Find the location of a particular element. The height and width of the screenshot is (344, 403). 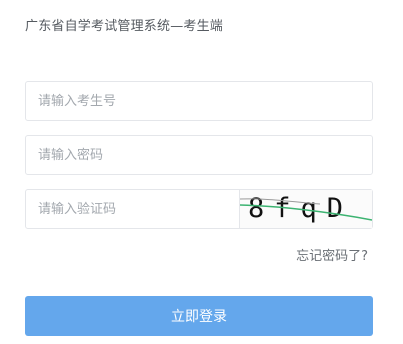

password-input is located at coordinates (199, 155).